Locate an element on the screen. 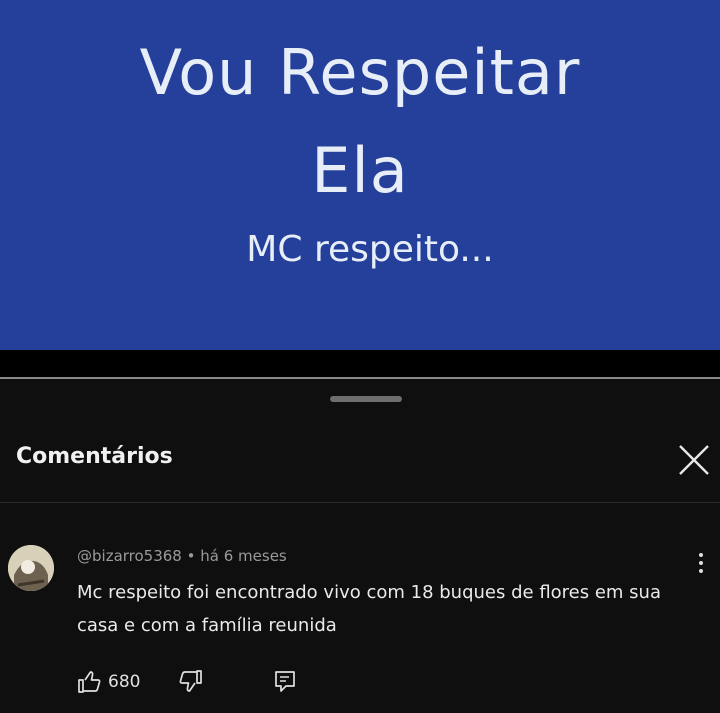  reply-button is located at coordinates (285, 682).